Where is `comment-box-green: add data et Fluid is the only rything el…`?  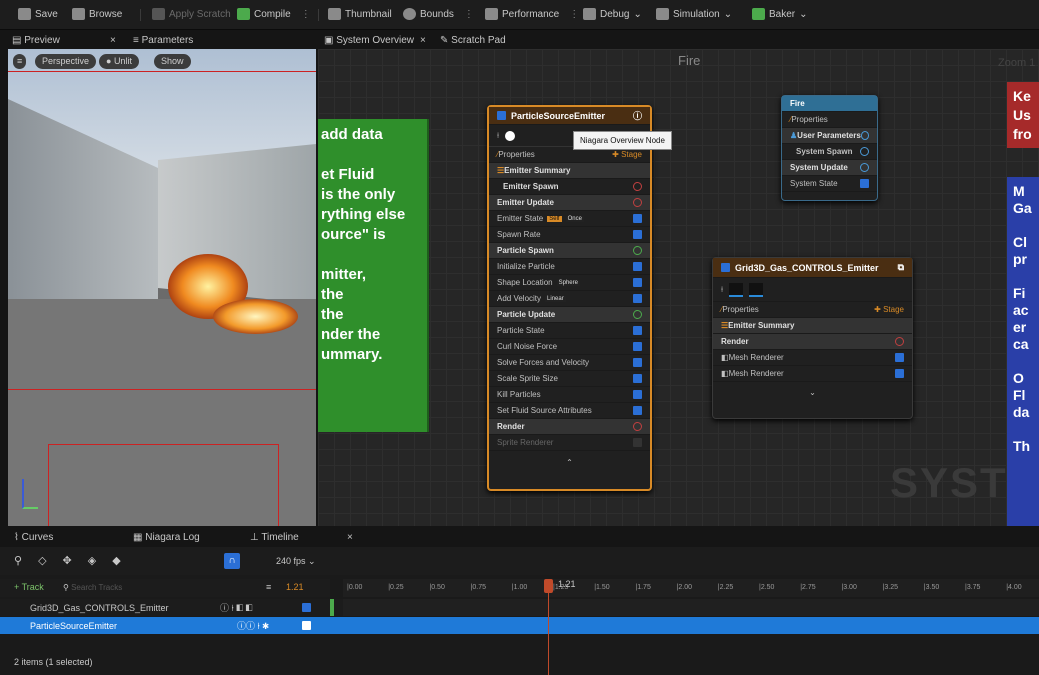 comment-box-green: add data et Fluid is the only rything el… is located at coordinates (373, 275).